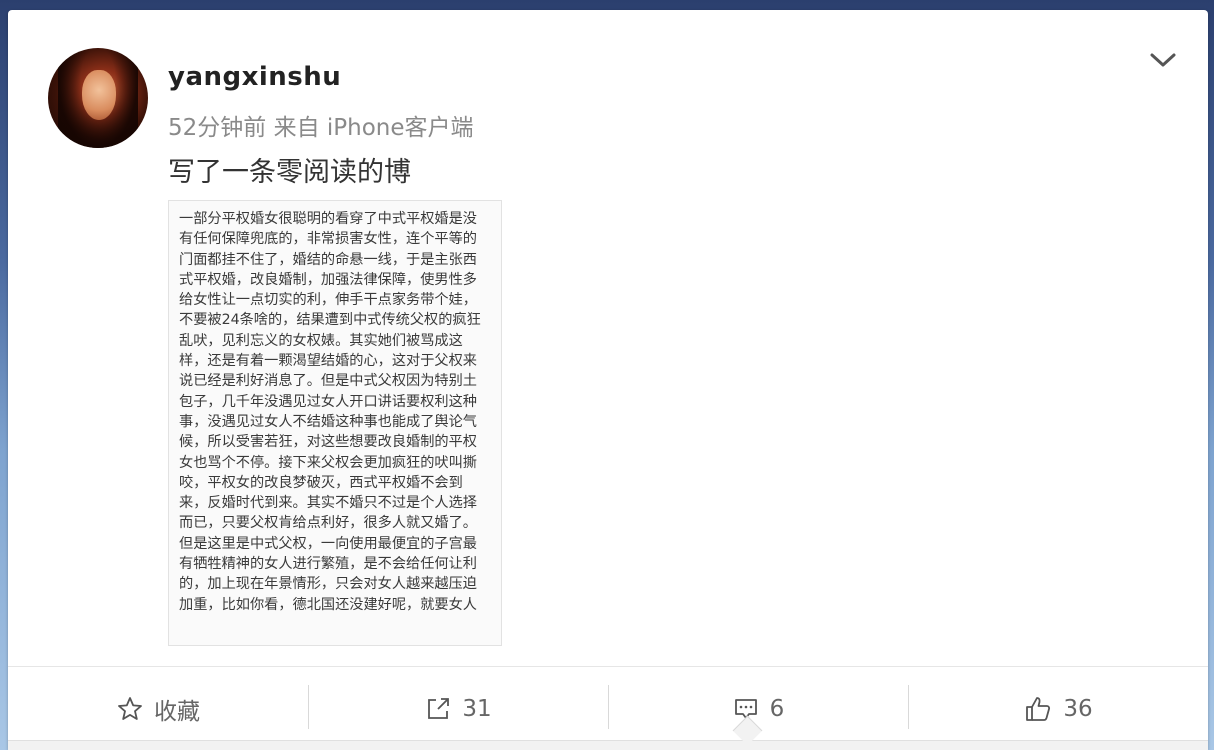  Describe the element at coordinates (458, 708) in the screenshot. I see `repost-button: 31` at that location.